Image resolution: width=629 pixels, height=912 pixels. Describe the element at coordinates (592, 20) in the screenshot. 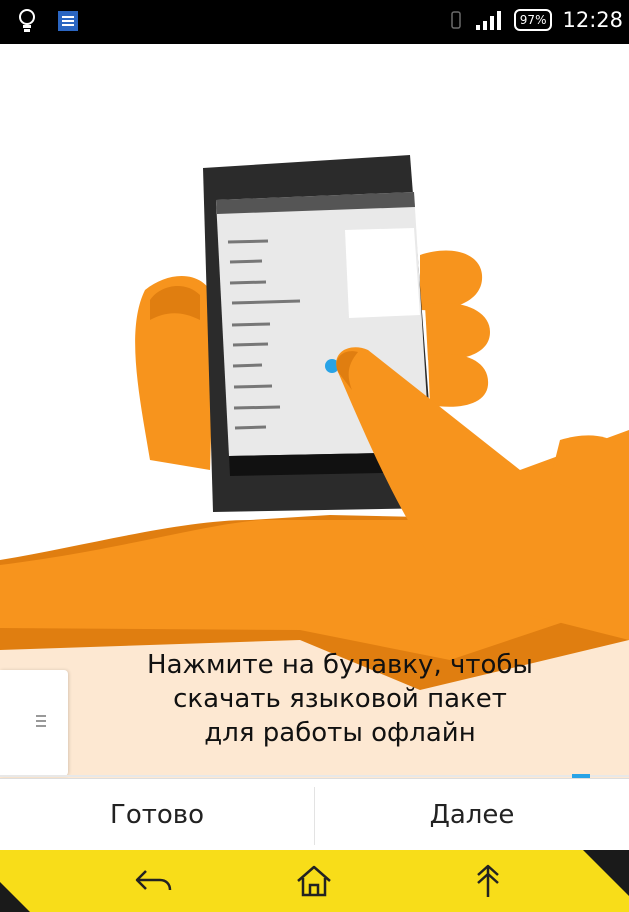

I see `clock: 12:28` at that location.